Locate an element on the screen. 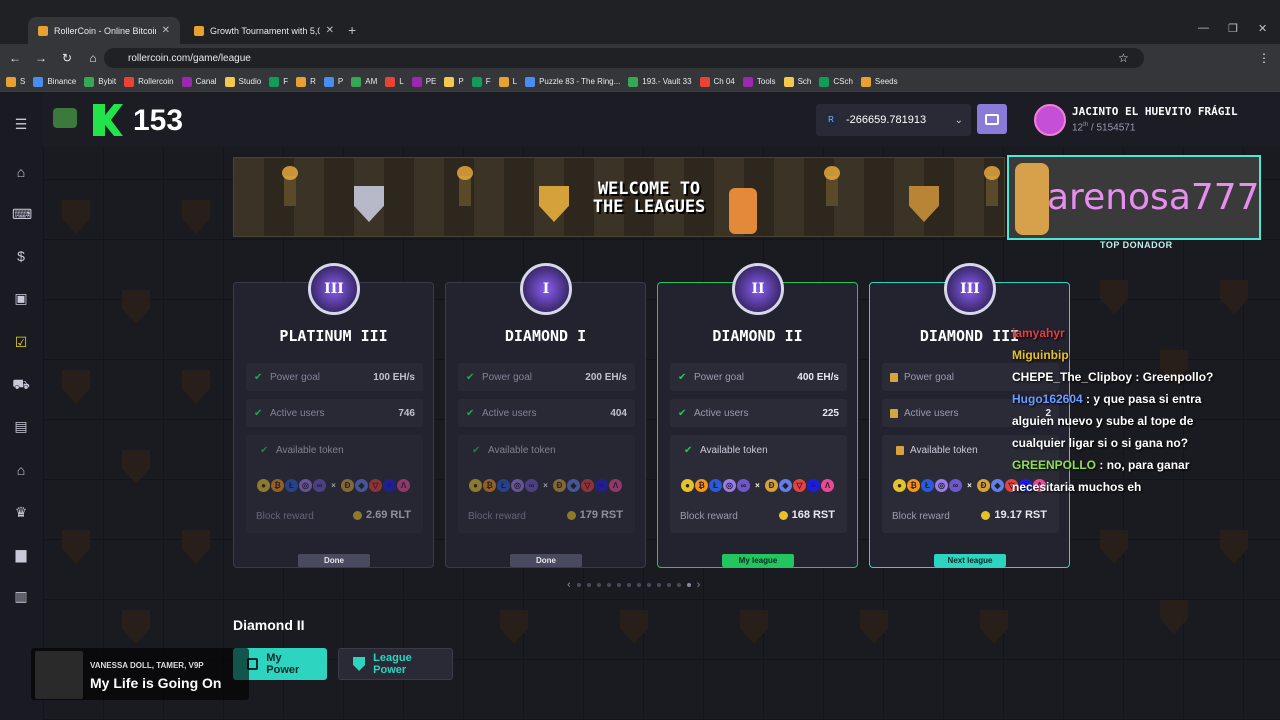 The width and height of the screenshot is (1280, 720). tab-growth-tournament: Growth Tournament with 5,000 ✕ is located at coordinates (264, 30).